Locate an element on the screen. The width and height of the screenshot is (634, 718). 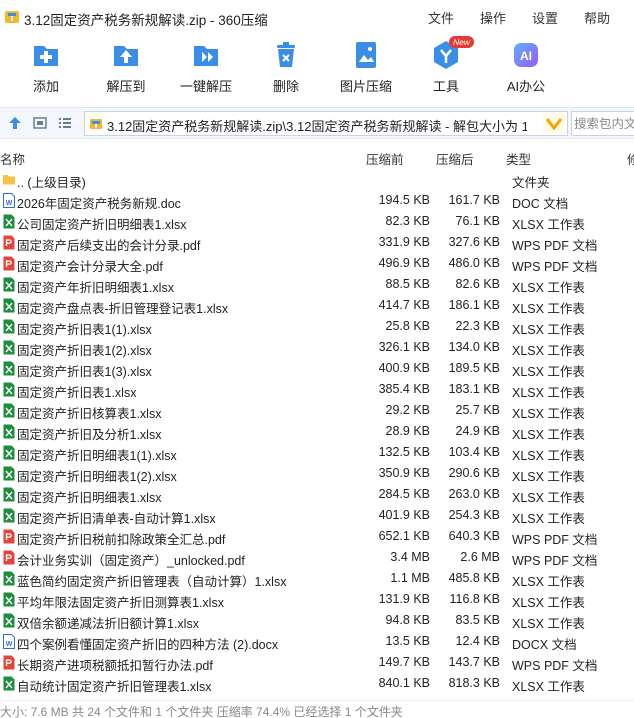
file-name: 固定资产折旧表1(1).xlsx is located at coordinates (84, 330).